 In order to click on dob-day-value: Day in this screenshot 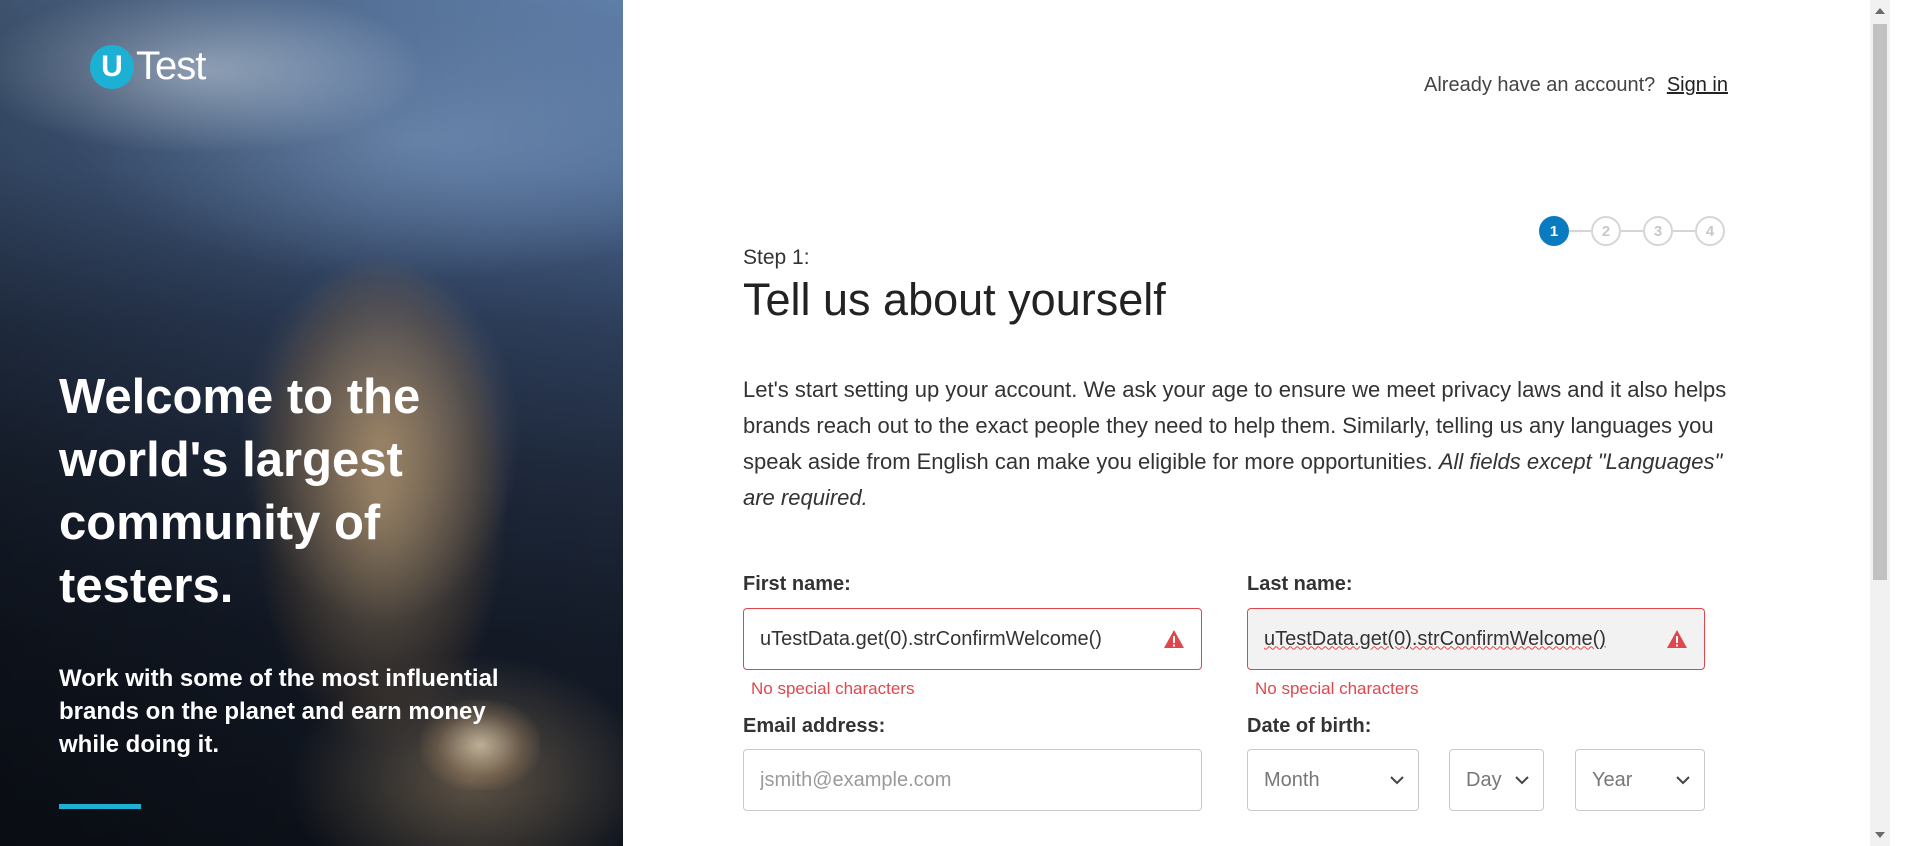, I will do `click(1484, 779)`.